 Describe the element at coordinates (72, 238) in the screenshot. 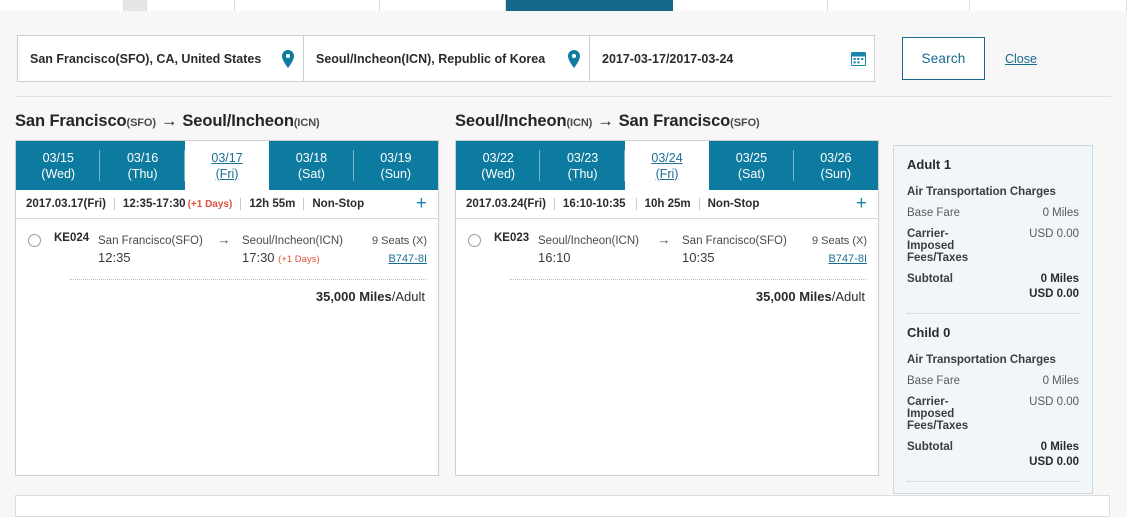

I see `flight-number: KE024` at that location.